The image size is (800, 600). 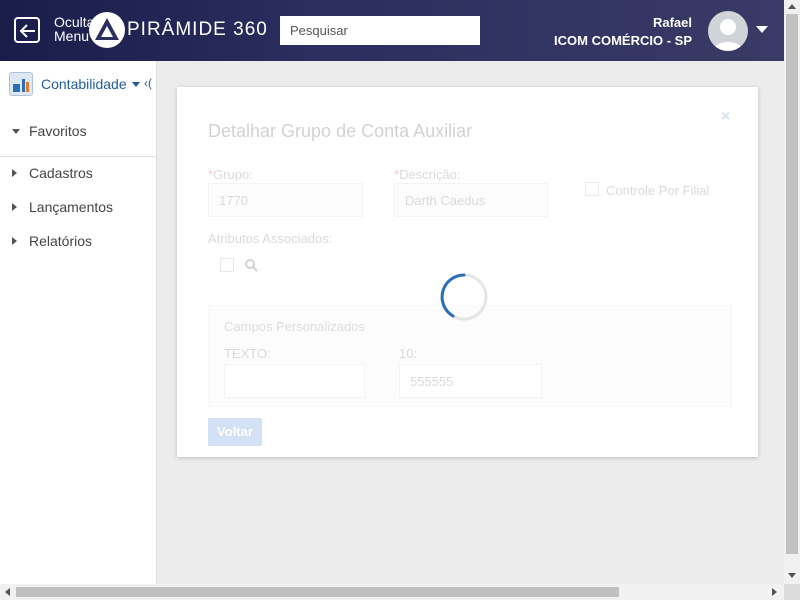 What do you see at coordinates (408, 353) in the screenshot?
I see `num-label: 10:` at bounding box center [408, 353].